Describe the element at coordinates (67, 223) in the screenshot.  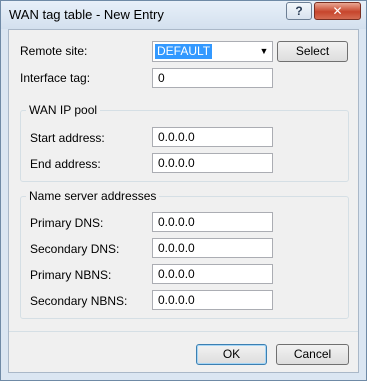
I see `primary-dns-label: Primary DNS:` at that location.